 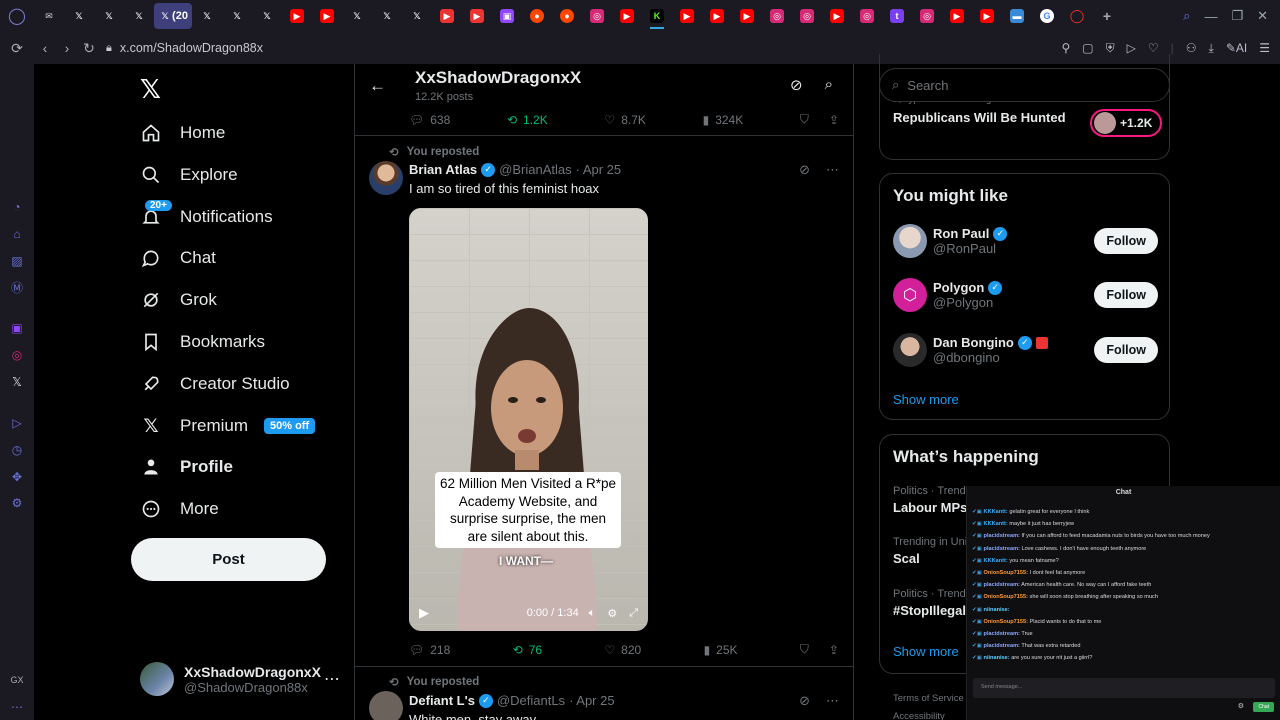 I want to click on tweet-author-name: Brian Atlas, so click(x=443, y=169).